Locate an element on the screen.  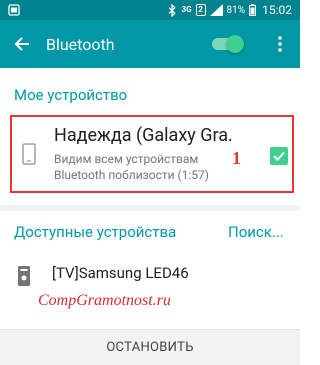
bluetooth-icon is located at coordinates (172, 10).